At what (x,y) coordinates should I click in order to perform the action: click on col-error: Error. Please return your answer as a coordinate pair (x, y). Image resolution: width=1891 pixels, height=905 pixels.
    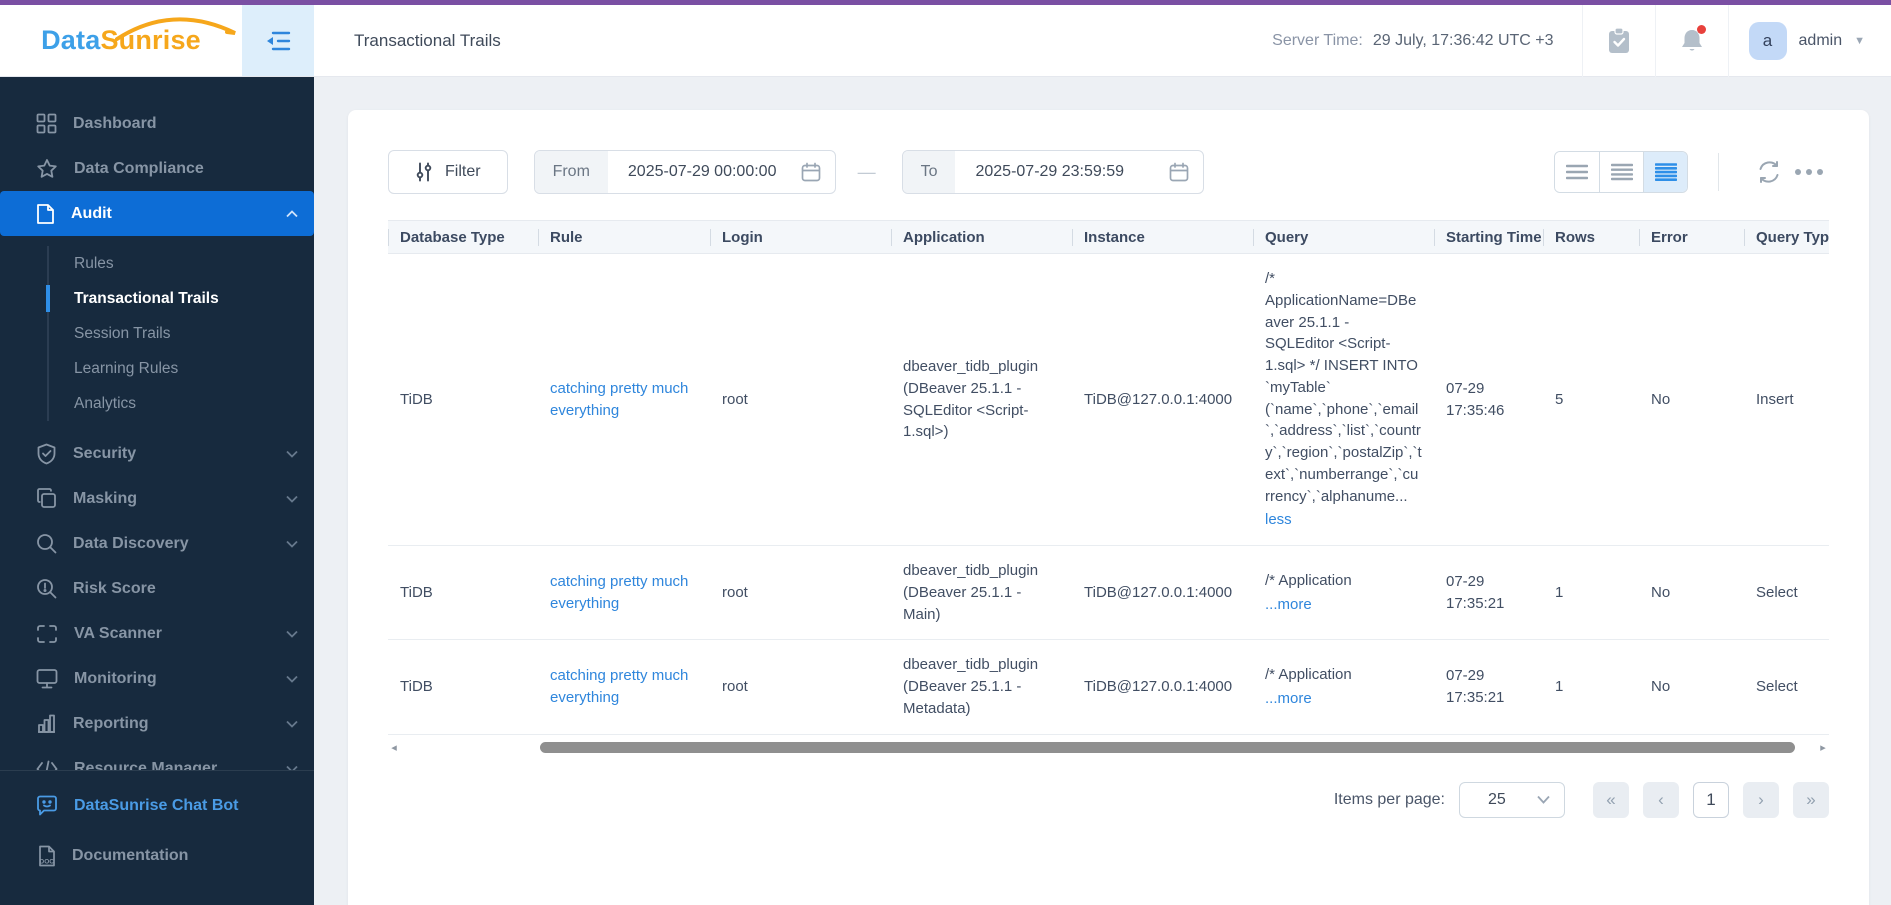
    Looking at the image, I should click on (1691, 237).